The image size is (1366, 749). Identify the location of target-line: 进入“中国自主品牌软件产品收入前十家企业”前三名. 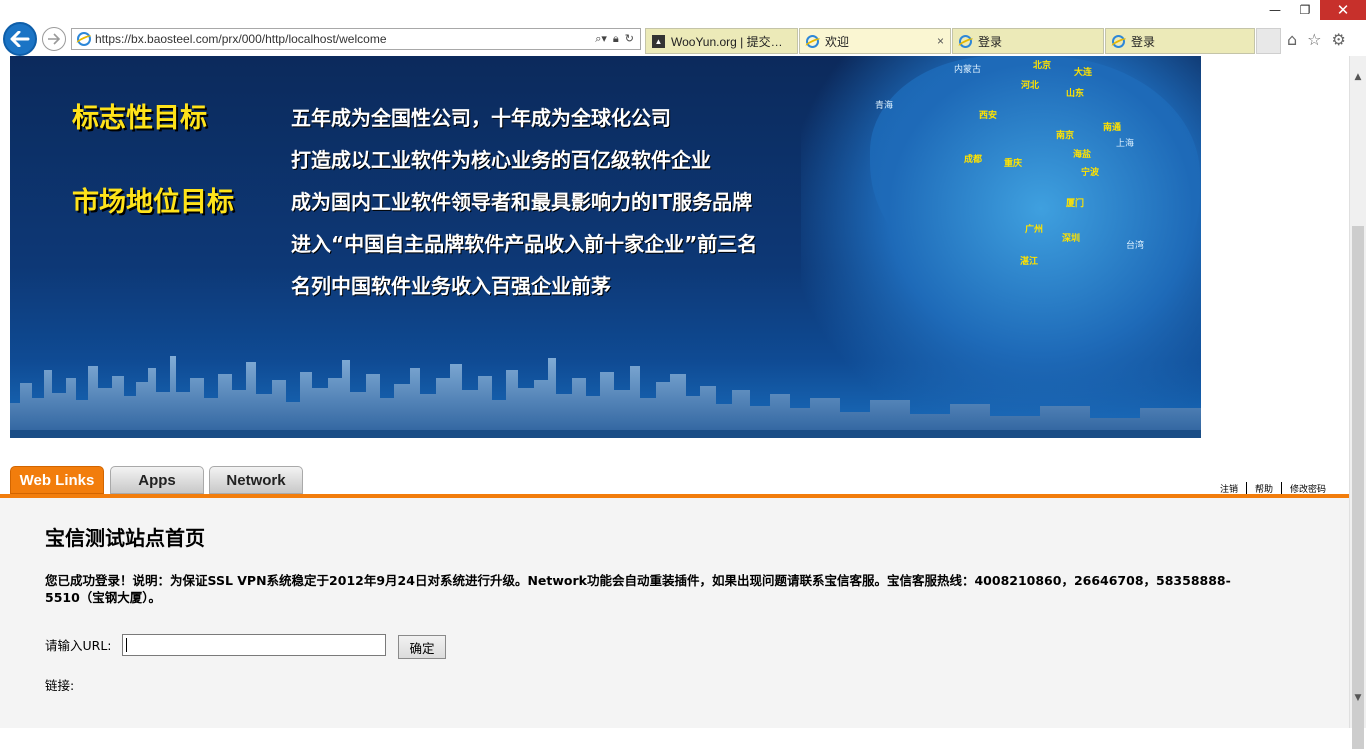
(524, 244).